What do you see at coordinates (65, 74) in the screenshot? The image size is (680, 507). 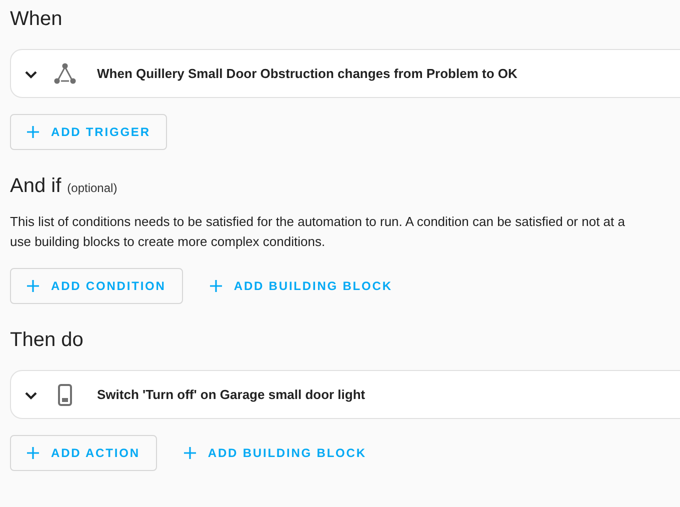 I see `nodes-icon` at bounding box center [65, 74].